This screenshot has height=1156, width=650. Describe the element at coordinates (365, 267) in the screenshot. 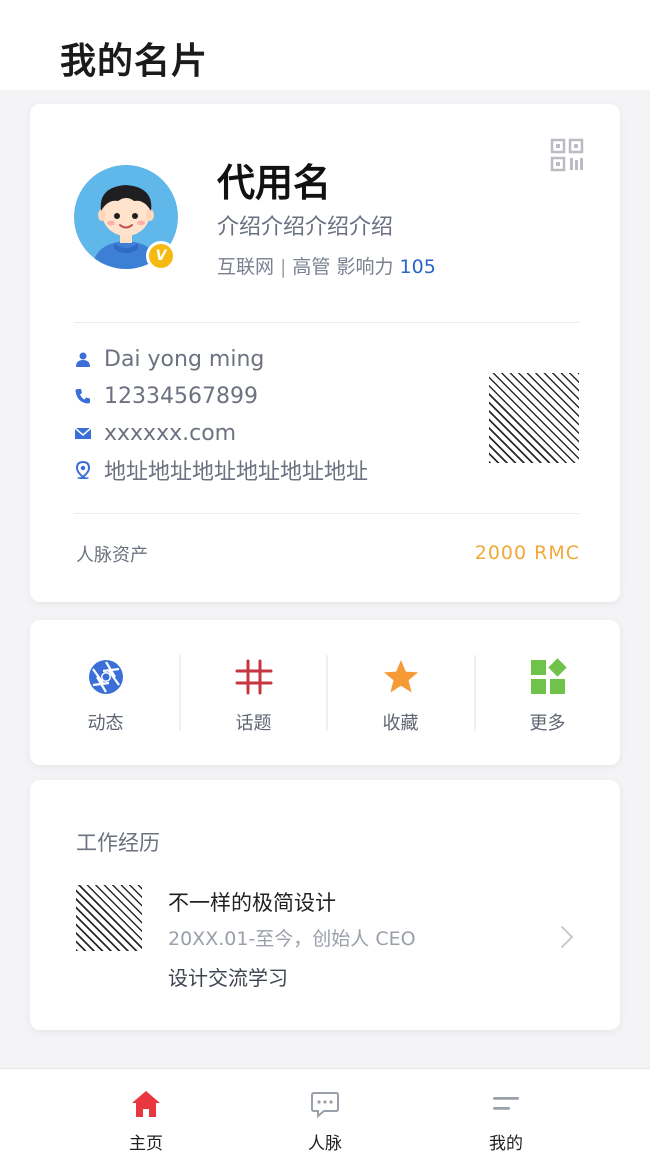

I see `influence-label: 影响力` at that location.